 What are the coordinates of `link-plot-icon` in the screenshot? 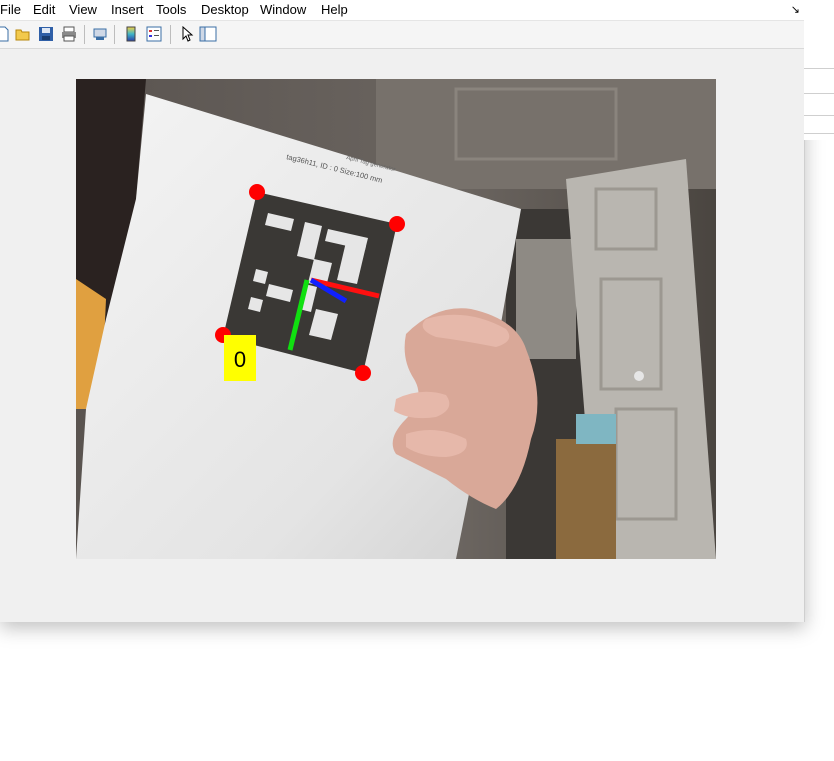 It's located at (100, 34).